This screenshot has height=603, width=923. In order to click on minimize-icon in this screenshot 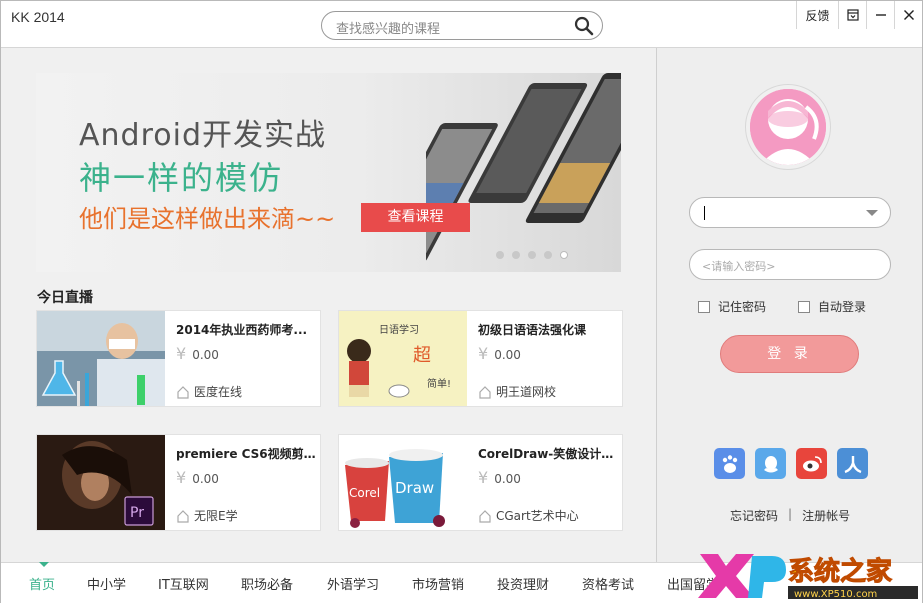, I will do `click(880, 15)`.